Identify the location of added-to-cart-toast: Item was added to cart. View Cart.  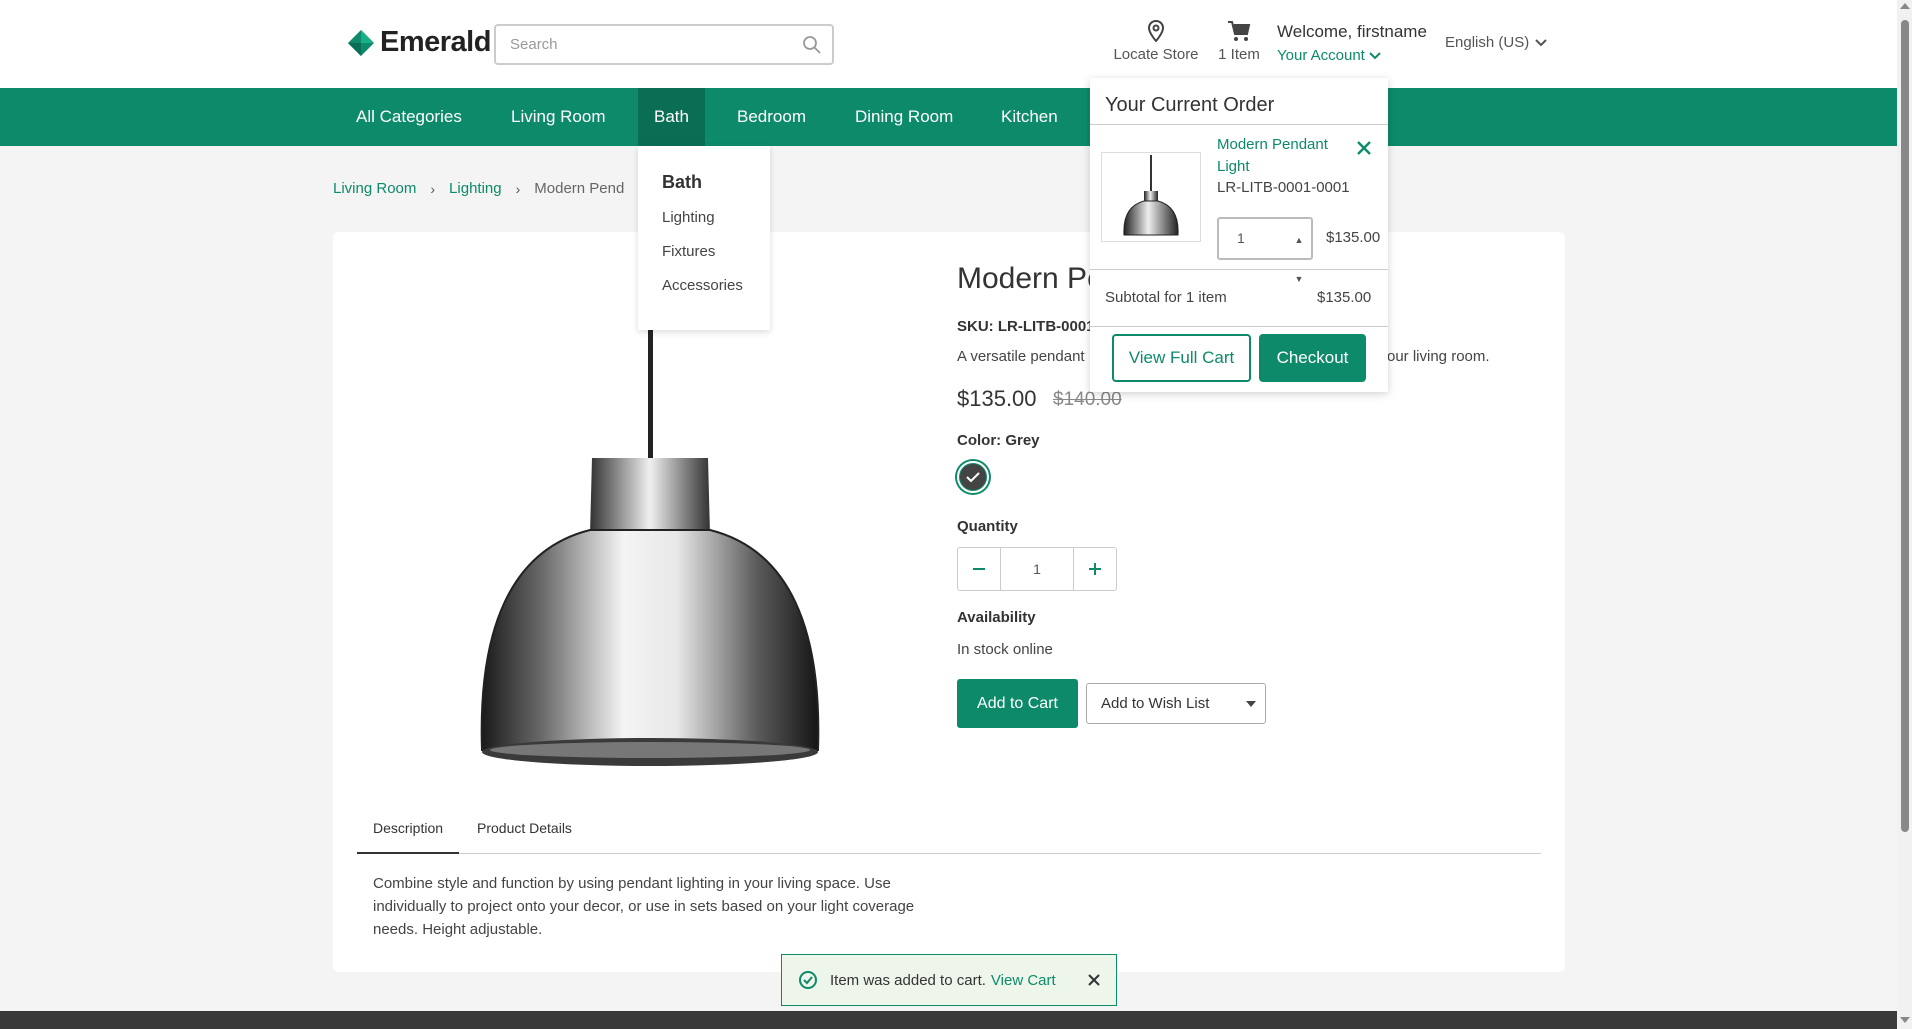
(949, 980).